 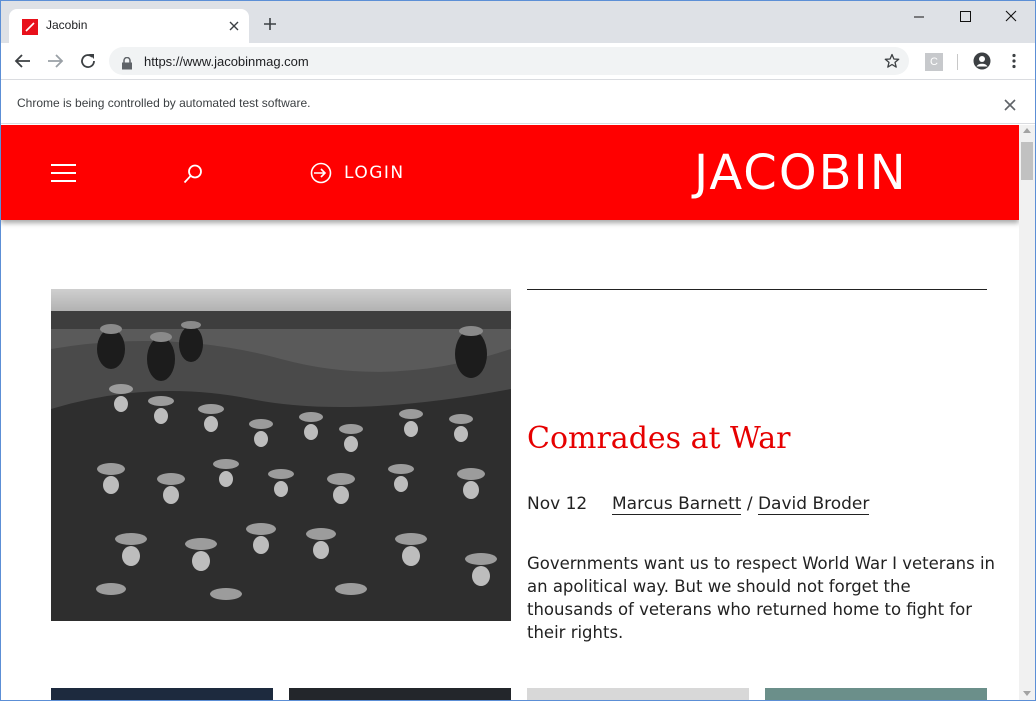 What do you see at coordinates (67, 25) in the screenshot?
I see `tab-title: Jacobin` at bounding box center [67, 25].